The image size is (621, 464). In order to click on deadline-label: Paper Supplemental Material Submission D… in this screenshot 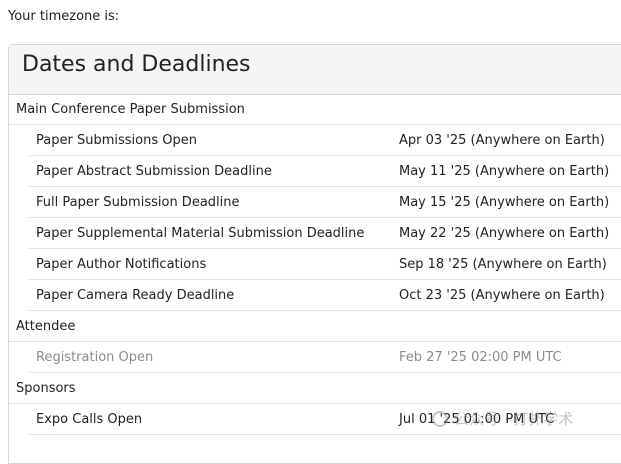, I will do `click(200, 233)`.